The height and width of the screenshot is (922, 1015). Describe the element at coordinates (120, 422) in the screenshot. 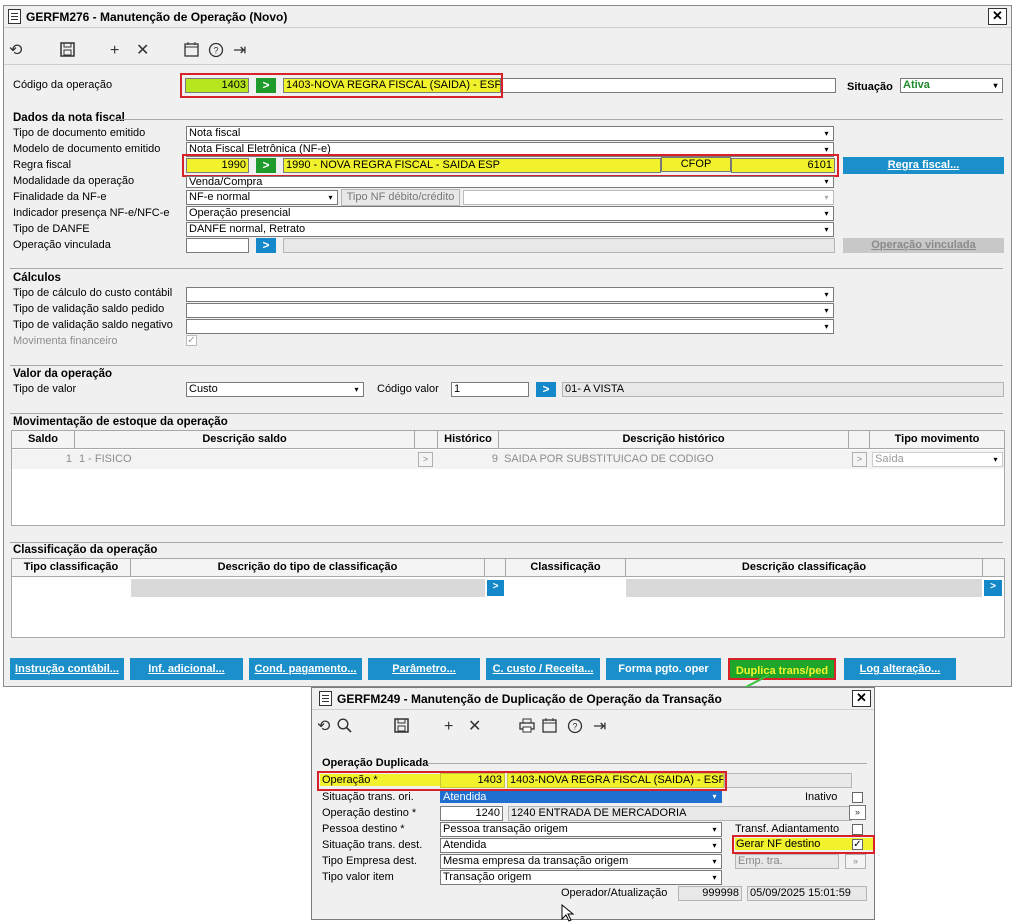

I see `section-estoque: Movimentação de estoque da operação` at that location.